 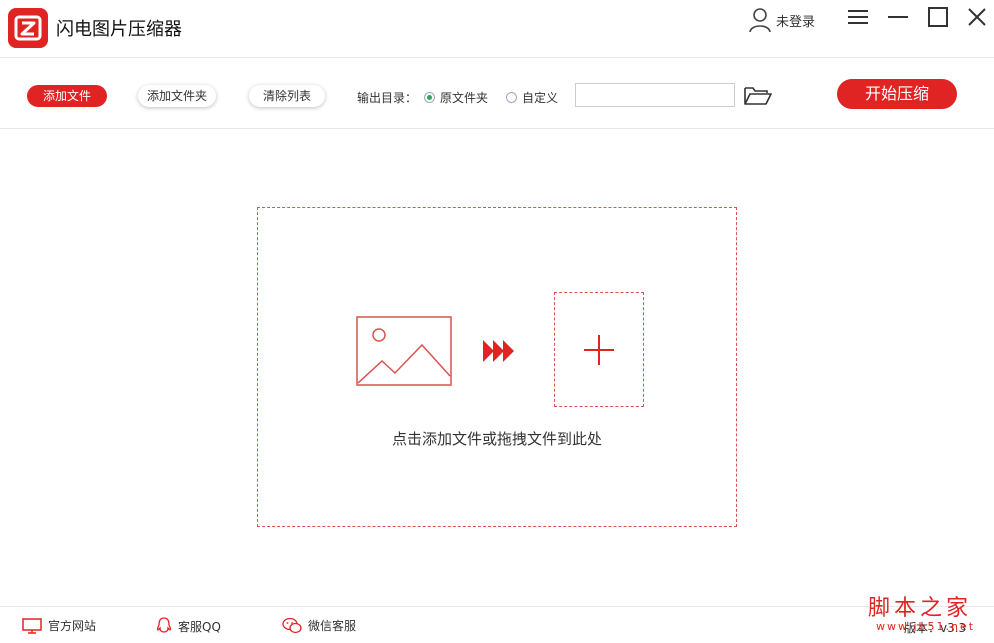 What do you see at coordinates (498, 351) in the screenshot?
I see `triple-arrow-icon` at bounding box center [498, 351].